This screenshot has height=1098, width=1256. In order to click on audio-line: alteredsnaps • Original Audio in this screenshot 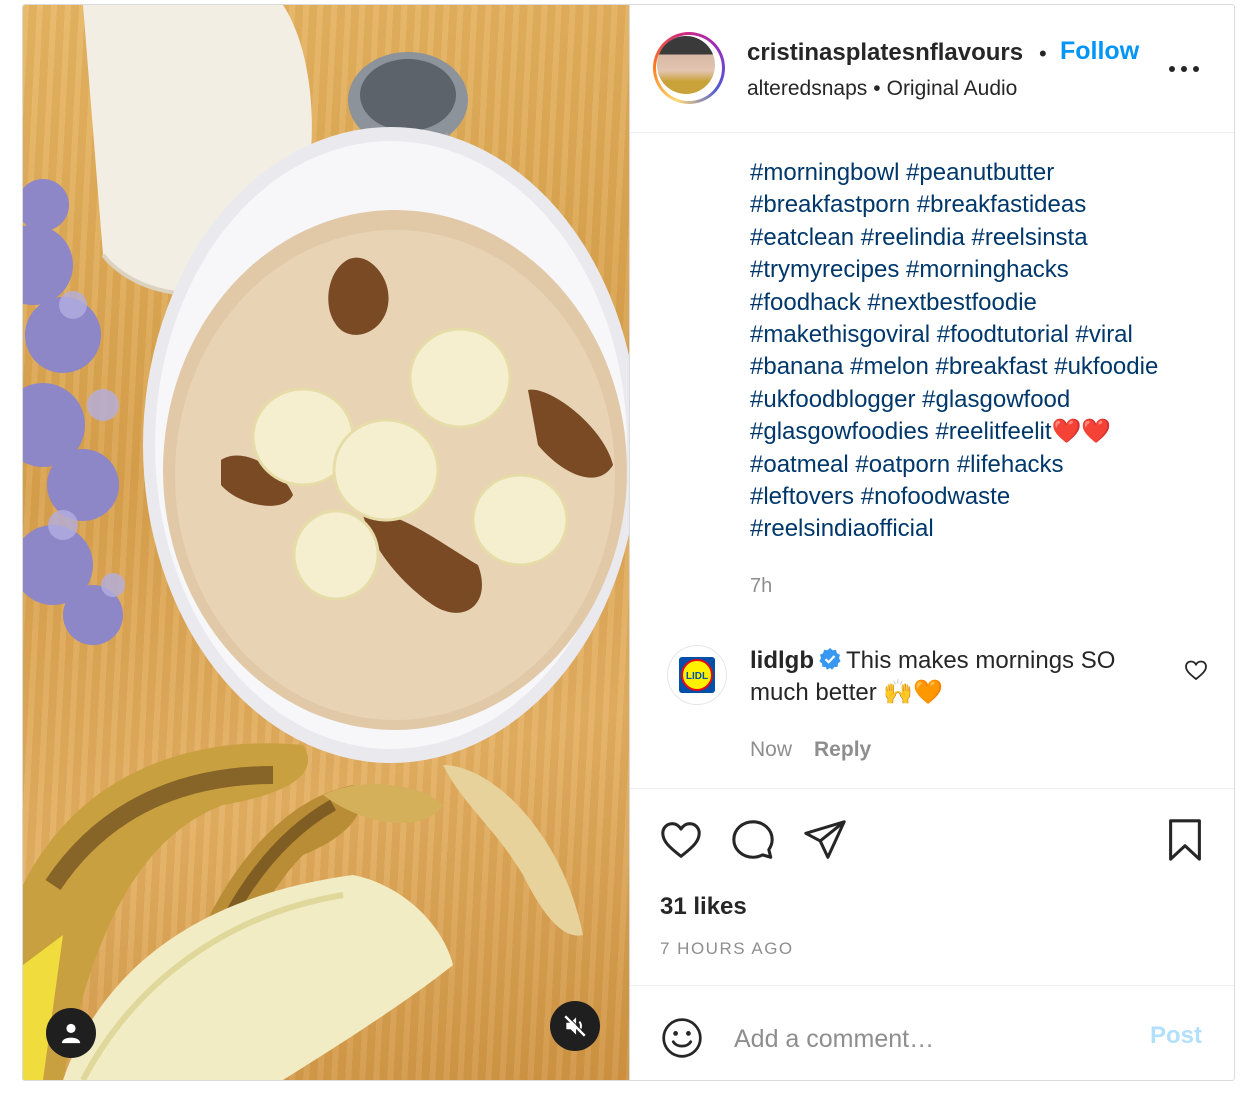, I will do `click(882, 89)`.